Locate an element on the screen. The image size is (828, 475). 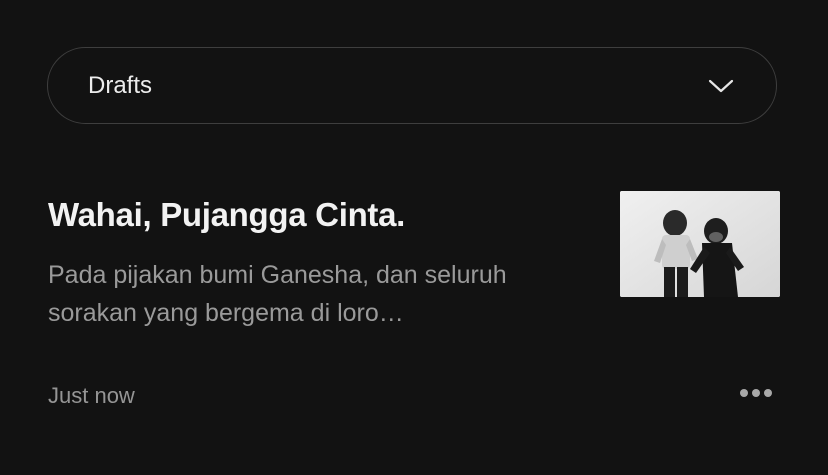
drafts-dropdown: Drafts is located at coordinates (412, 85).